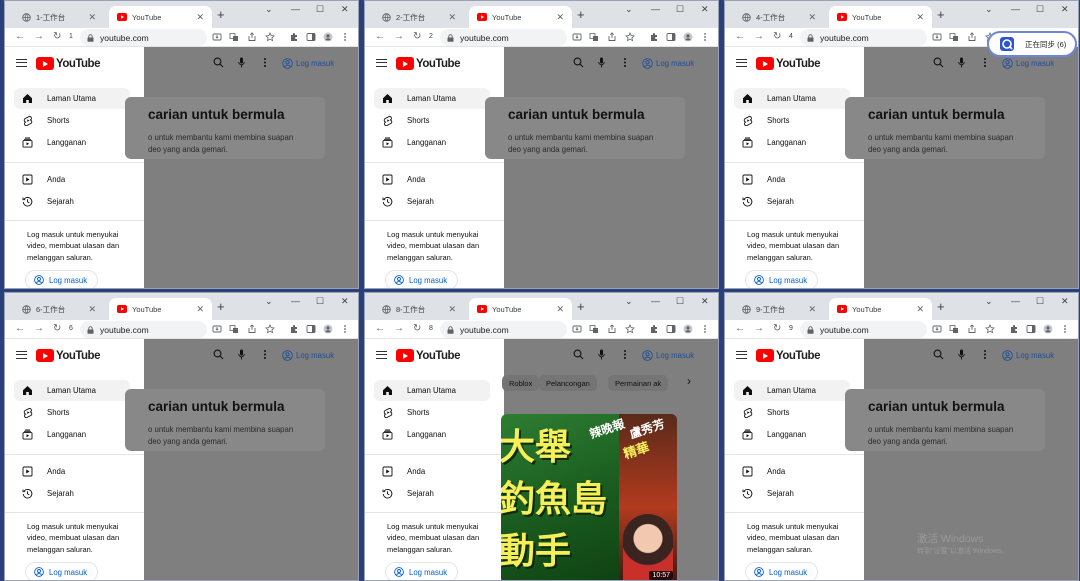 The image size is (1080, 581). What do you see at coordinates (380, 36) in the screenshot?
I see `back-icon: ←` at bounding box center [380, 36].